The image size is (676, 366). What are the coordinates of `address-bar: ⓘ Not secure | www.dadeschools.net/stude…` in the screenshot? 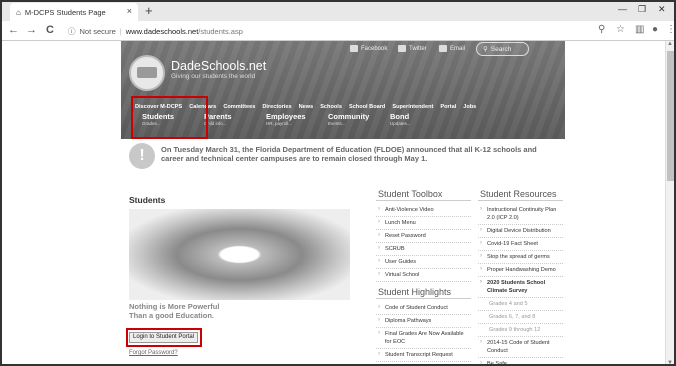 It's located at (328, 31).